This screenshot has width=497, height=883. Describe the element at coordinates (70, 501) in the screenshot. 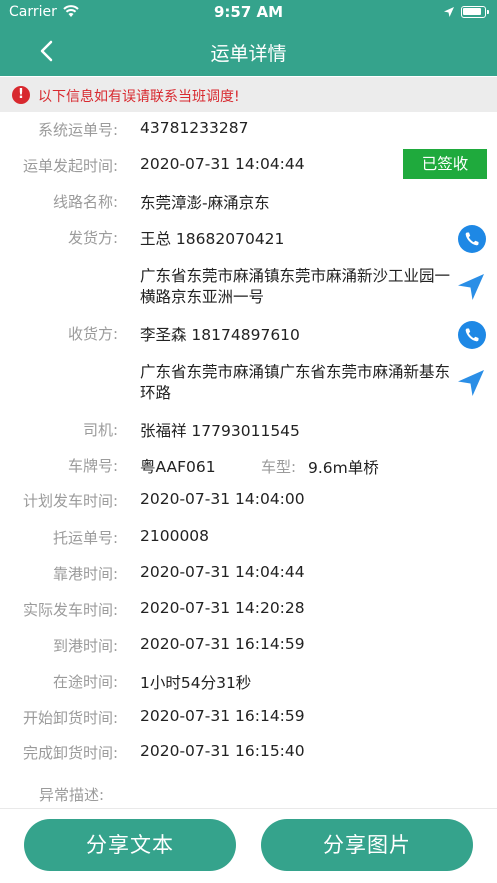

I see `plan-depart-label: 计划发车时间:` at that location.